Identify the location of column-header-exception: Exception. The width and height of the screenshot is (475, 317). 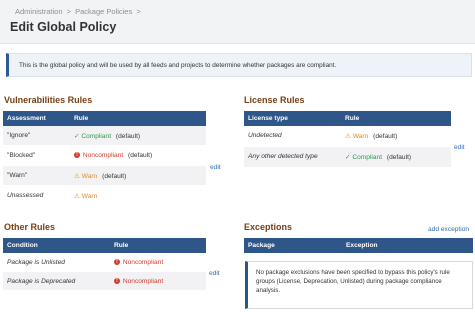
(362, 245).